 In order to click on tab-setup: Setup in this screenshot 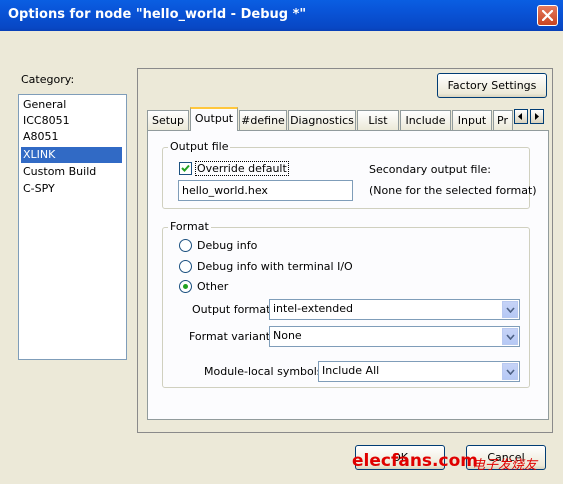, I will do `click(168, 120)`.